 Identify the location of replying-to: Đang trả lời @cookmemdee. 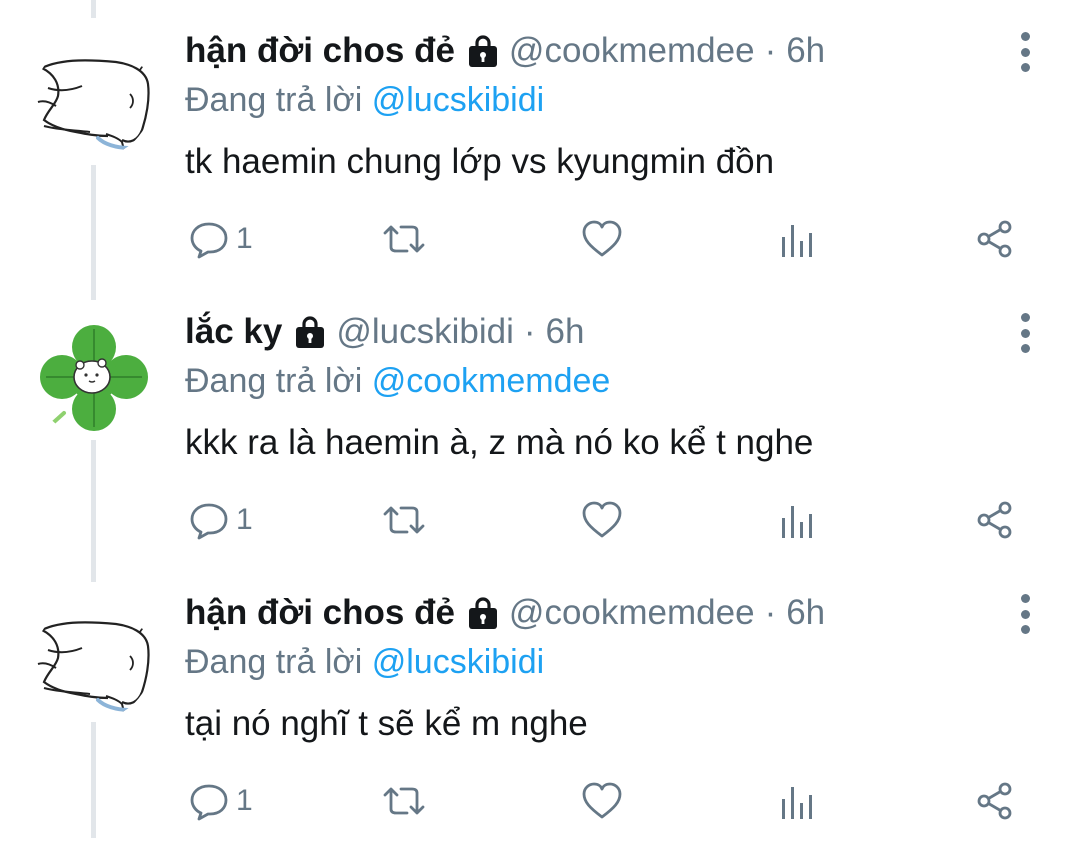
(397, 381).